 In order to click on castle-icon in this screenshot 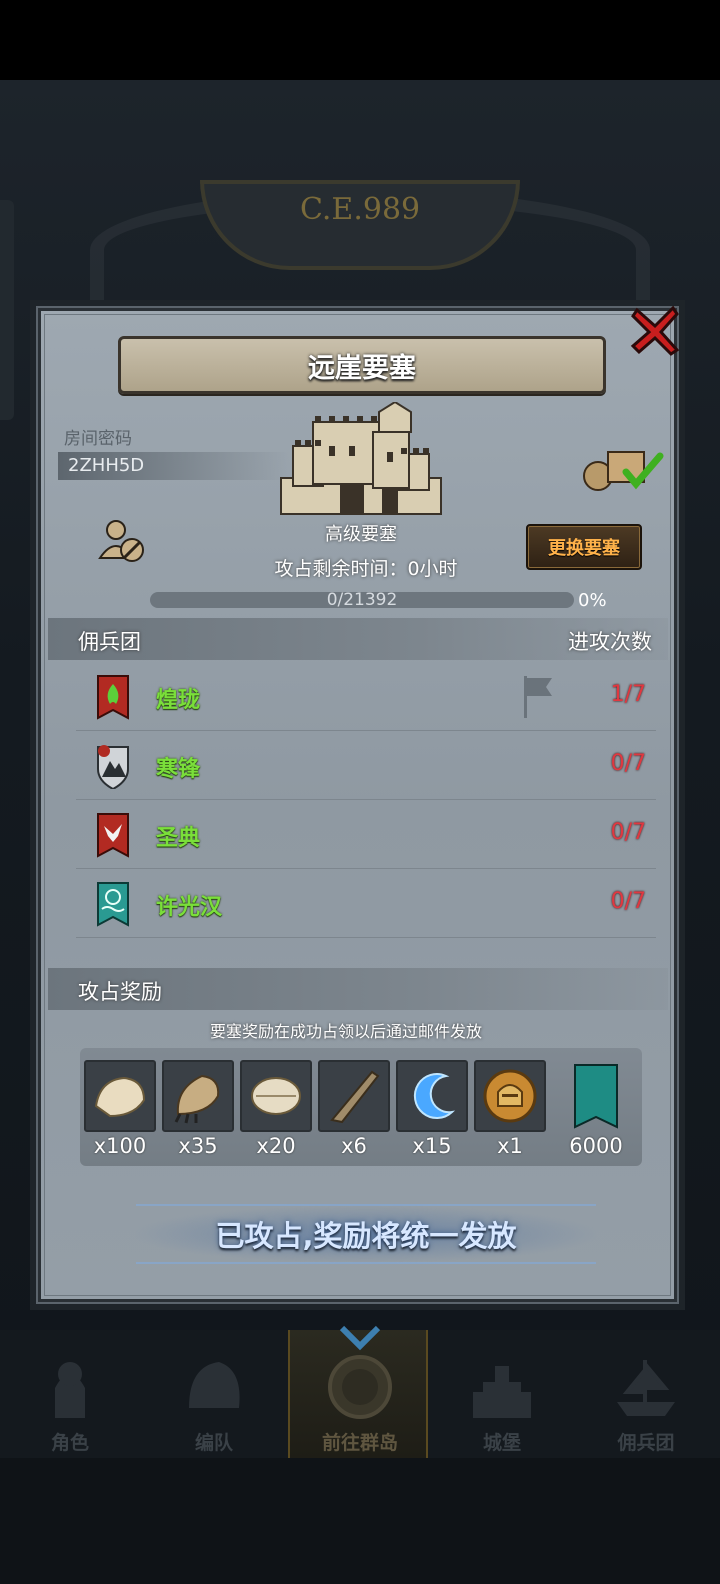, I will do `click(502, 1392)`.